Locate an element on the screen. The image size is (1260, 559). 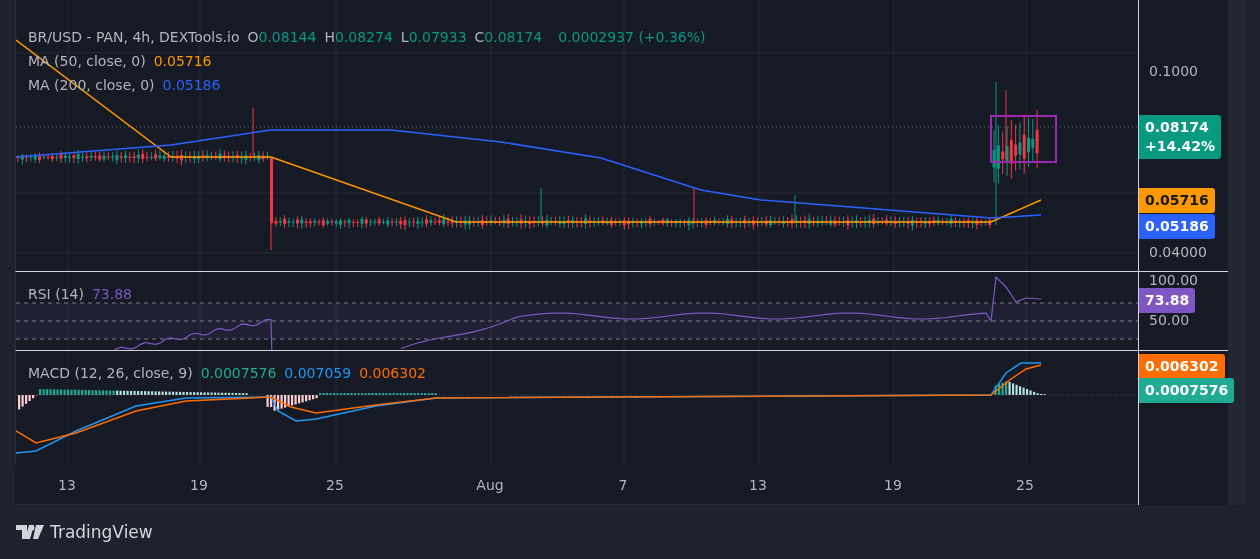
indicator-value: 0.05186 is located at coordinates (191, 85).